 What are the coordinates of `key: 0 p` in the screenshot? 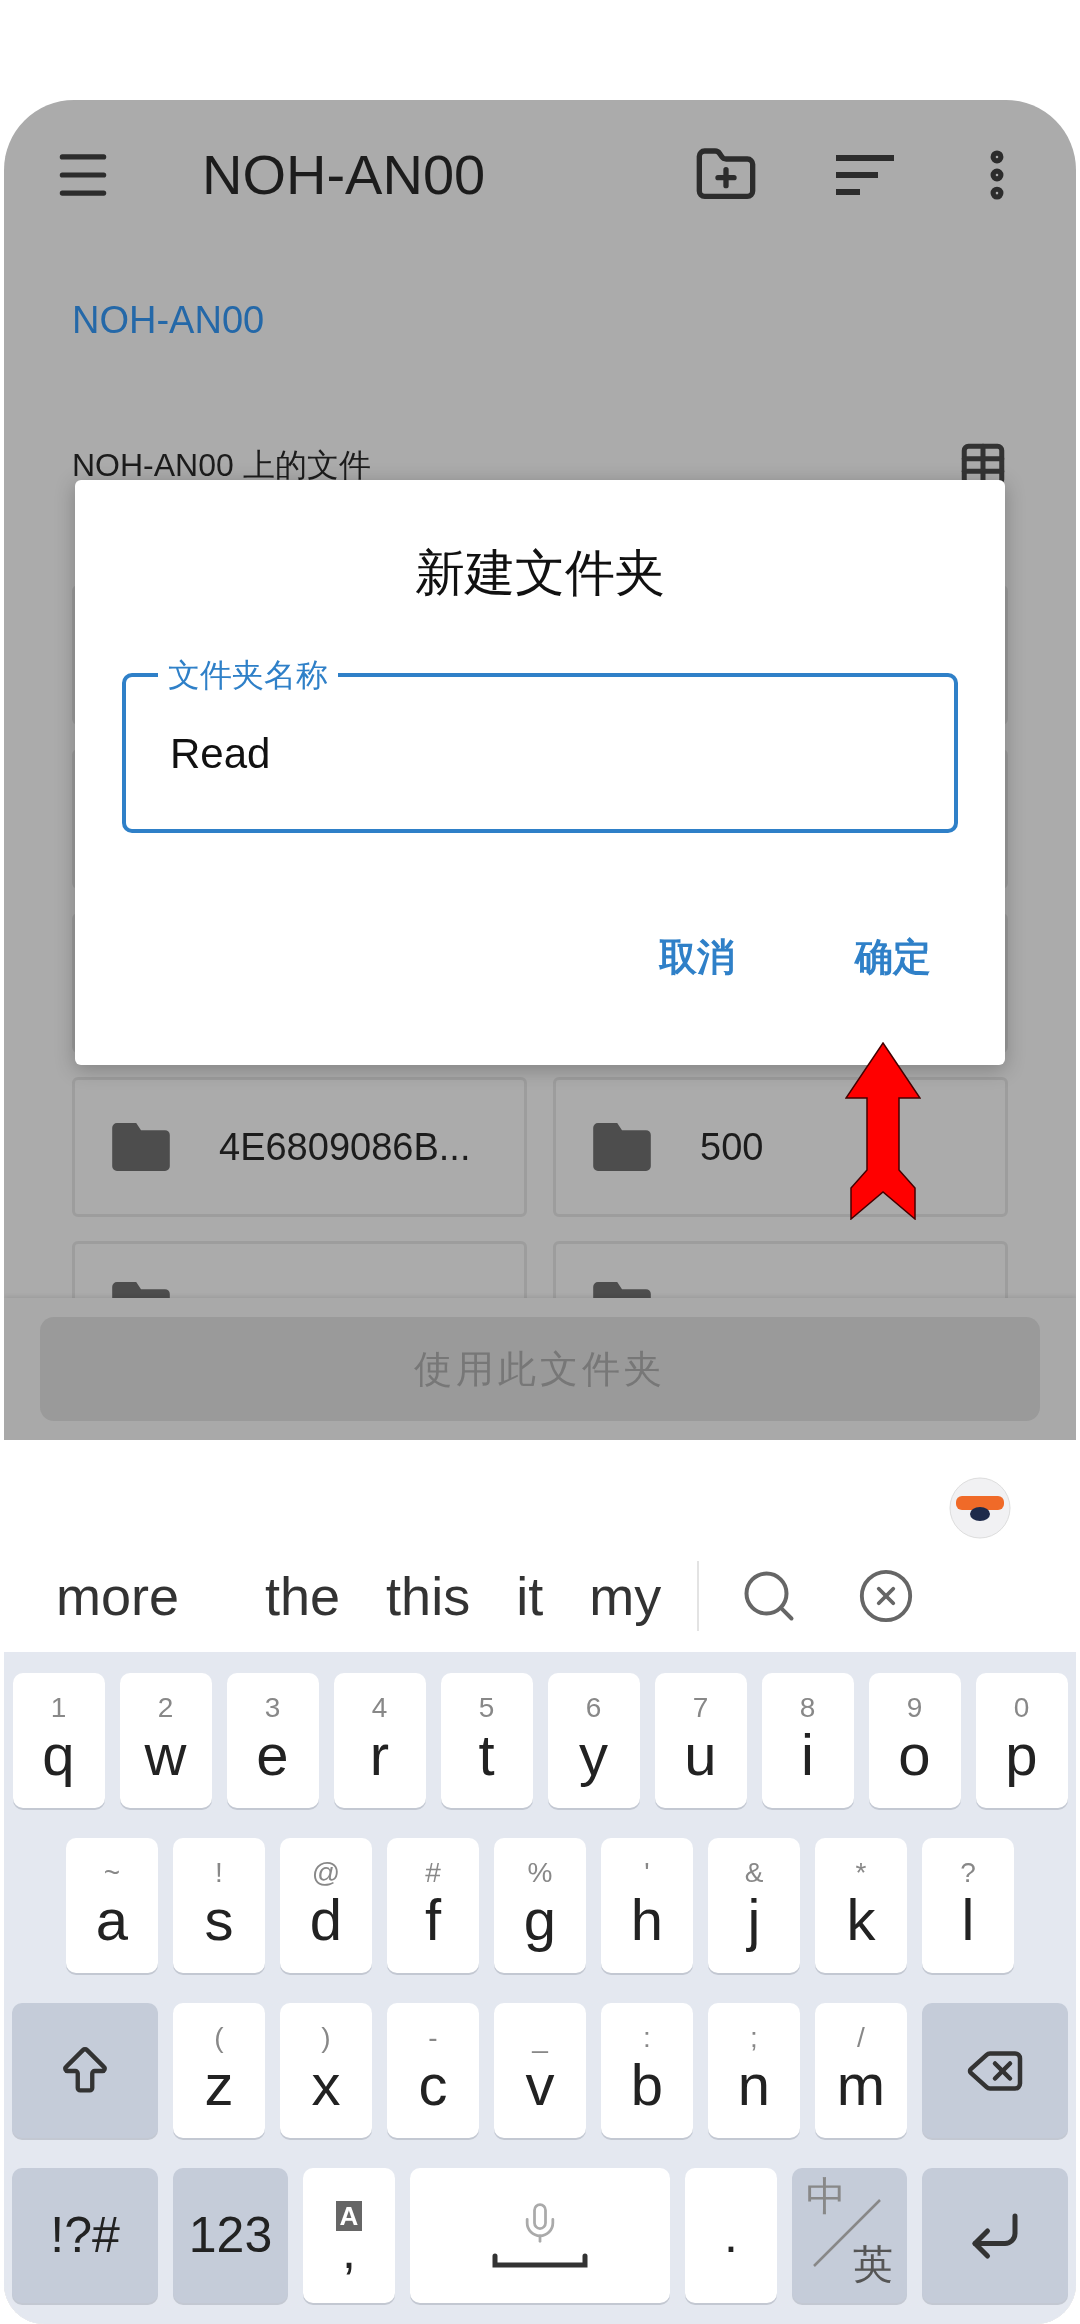 It's located at (1021, 1740).